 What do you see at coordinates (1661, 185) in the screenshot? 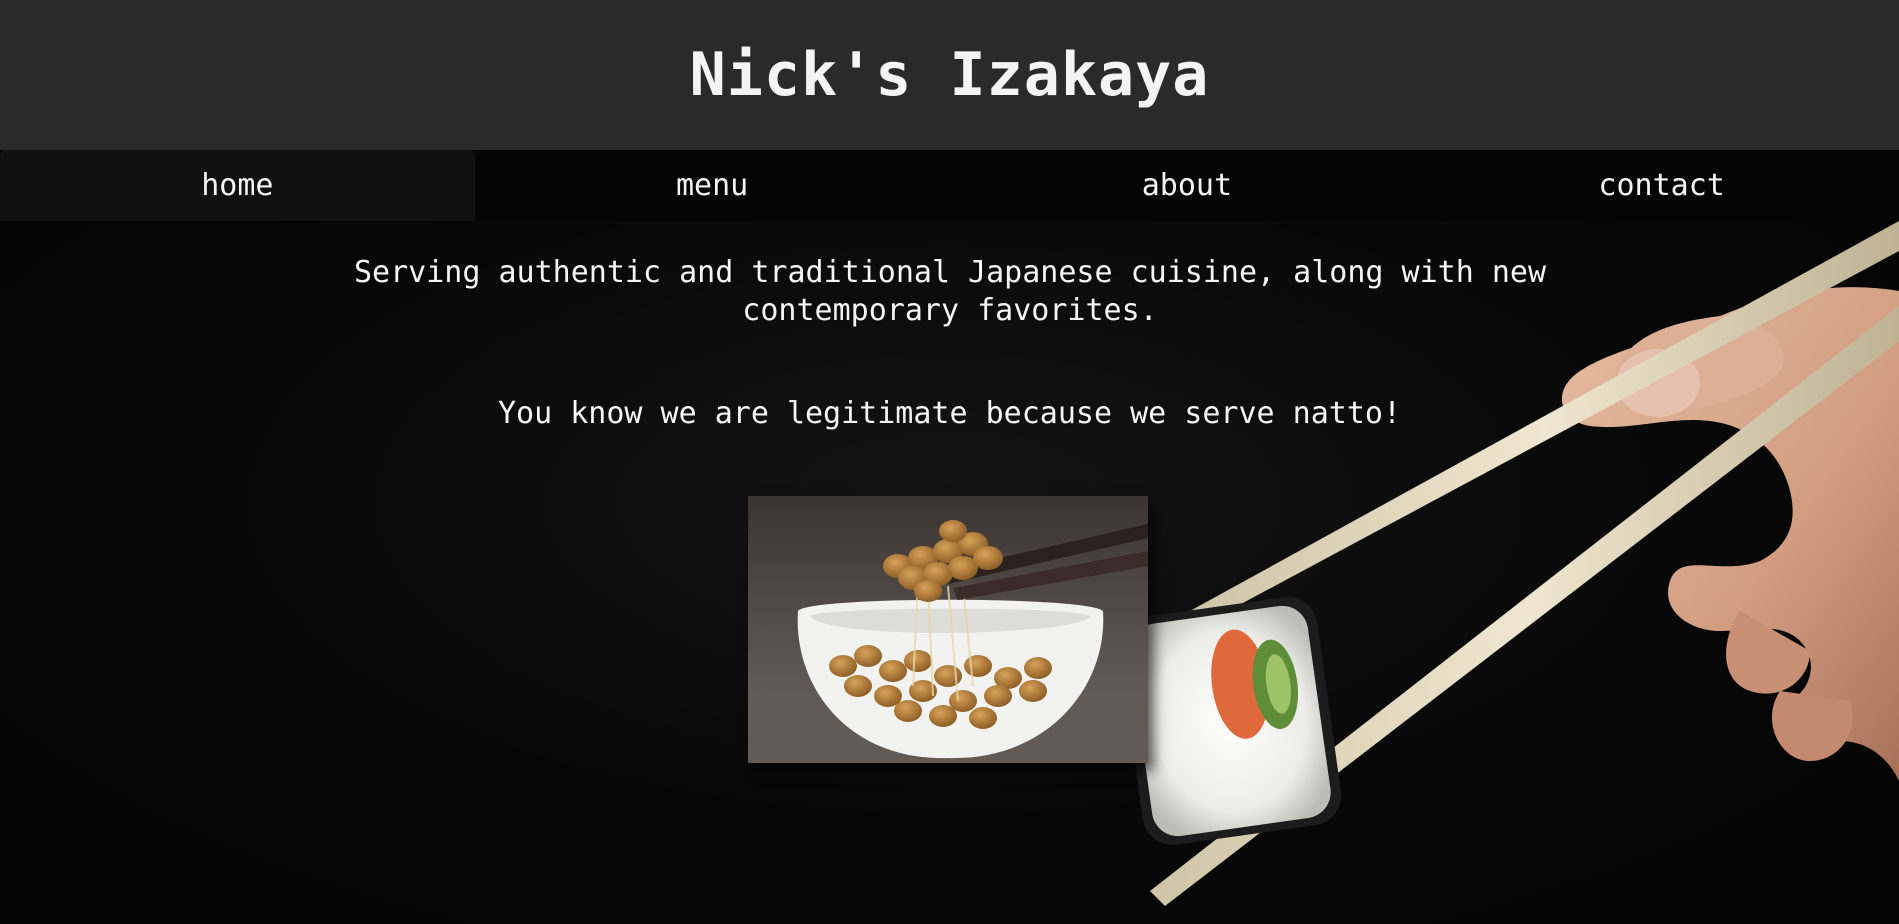
I see `nav-item-contact: contact` at bounding box center [1661, 185].